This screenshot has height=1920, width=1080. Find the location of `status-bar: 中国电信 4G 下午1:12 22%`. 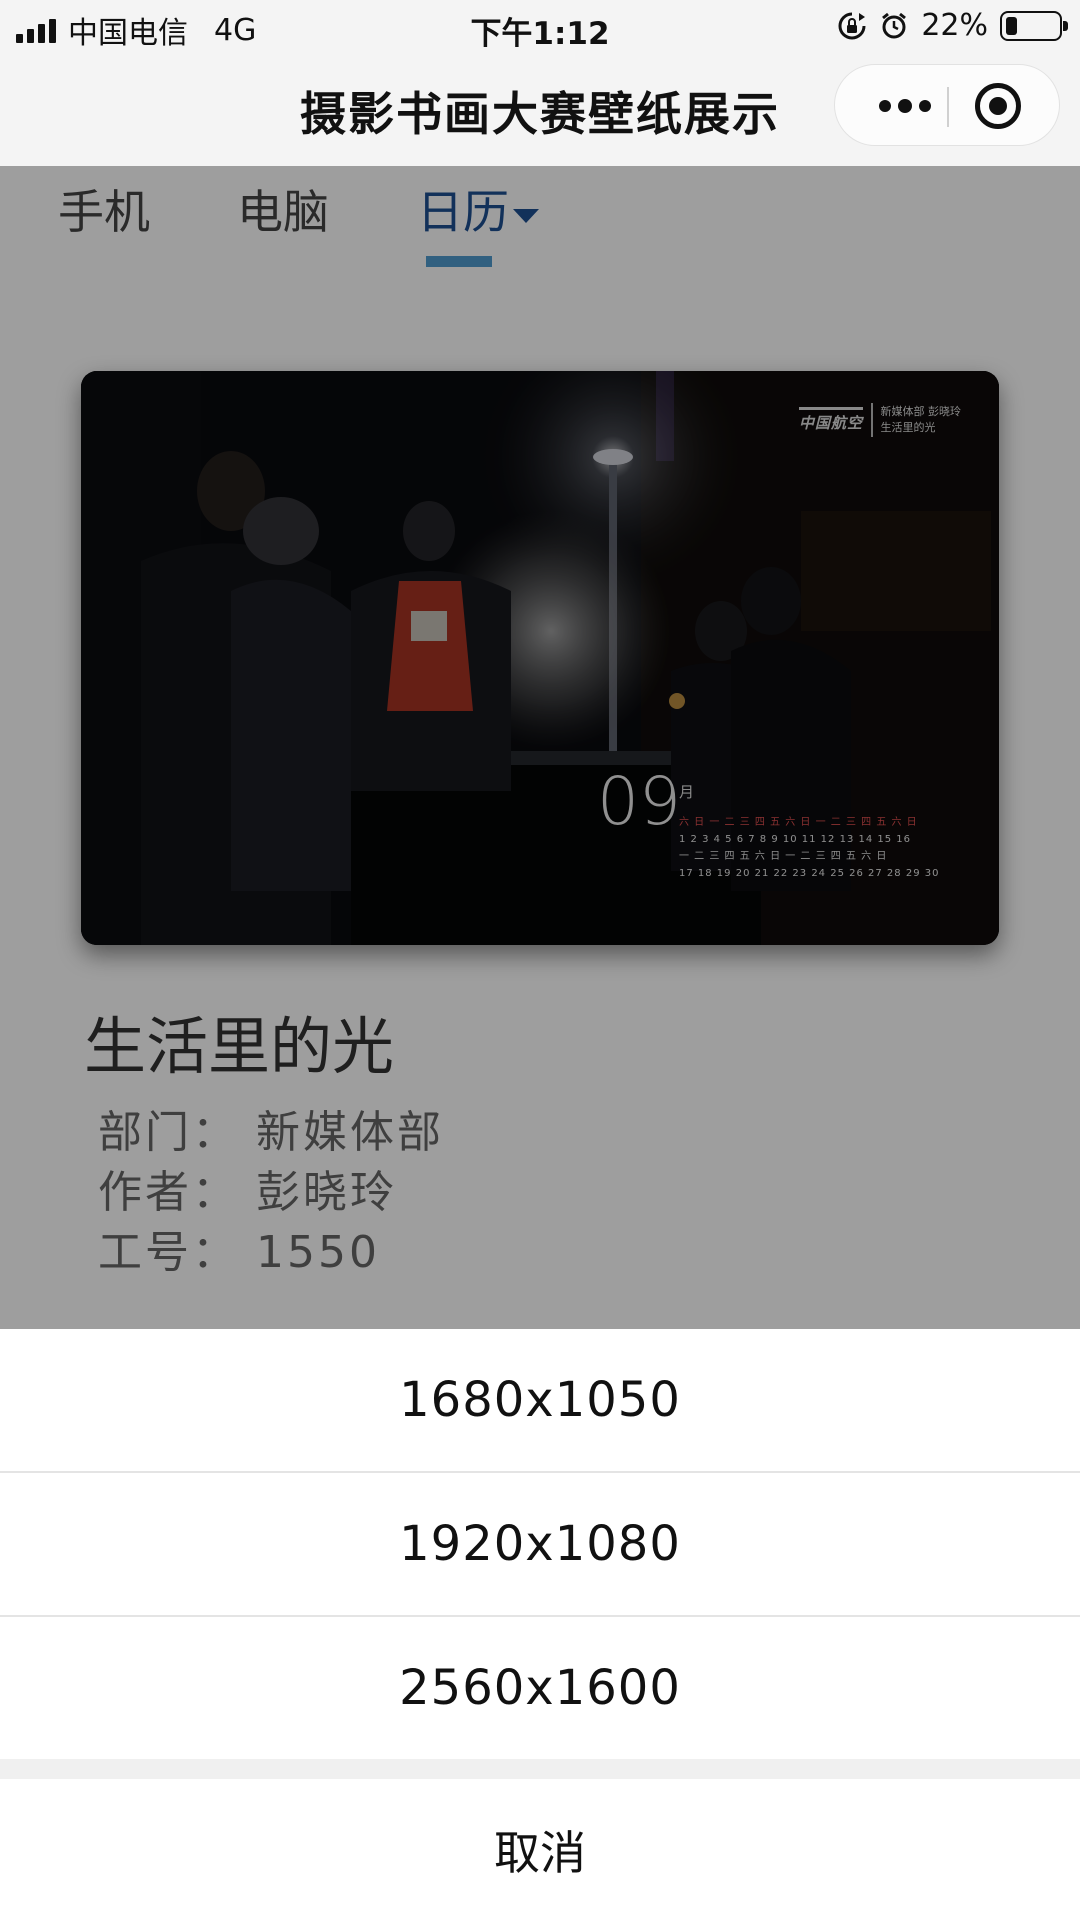

status-bar: 中国电信 4G 下午1:12 22% is located at coordinates (540, 27).